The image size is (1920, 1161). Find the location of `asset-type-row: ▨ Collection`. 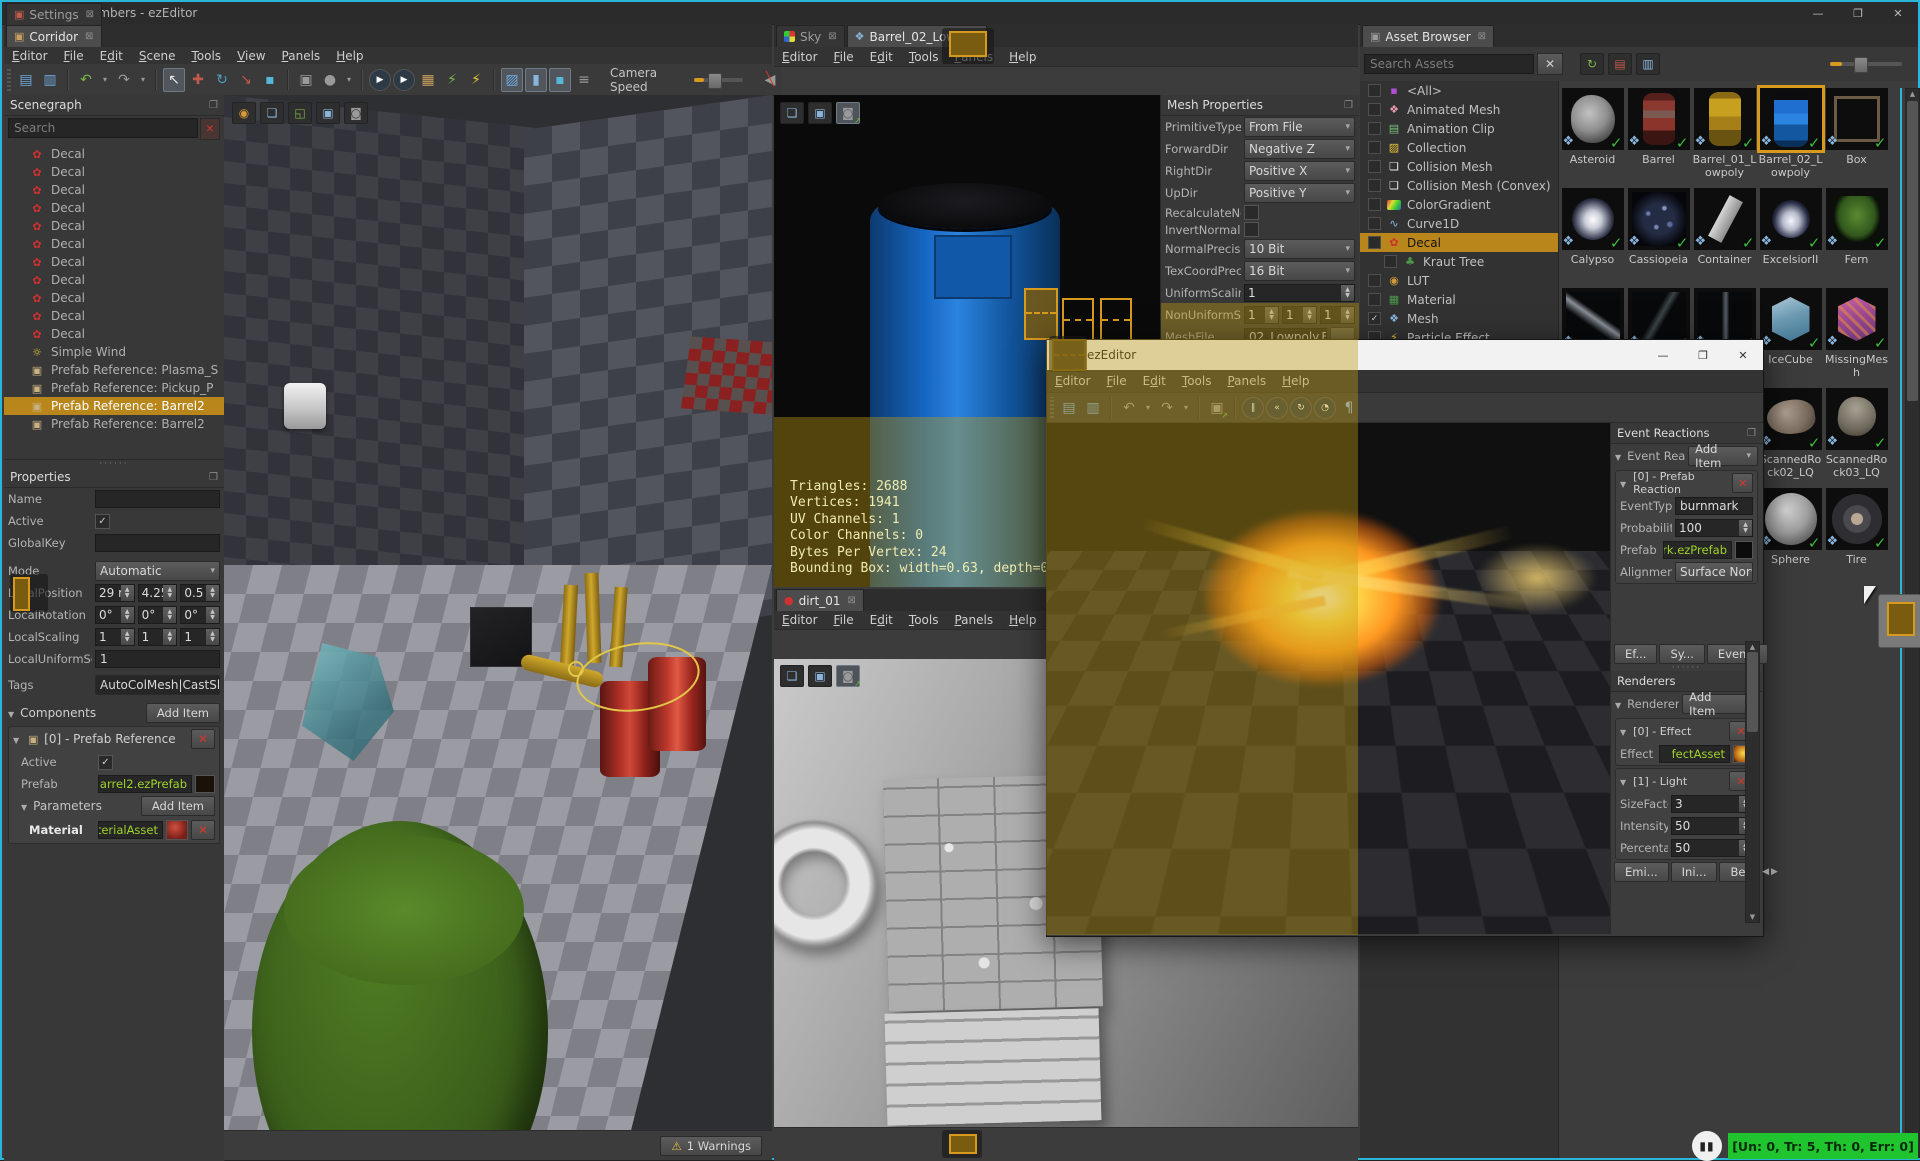

asset-type-row: ▨ Collection is located at coordinates (1459, 147).